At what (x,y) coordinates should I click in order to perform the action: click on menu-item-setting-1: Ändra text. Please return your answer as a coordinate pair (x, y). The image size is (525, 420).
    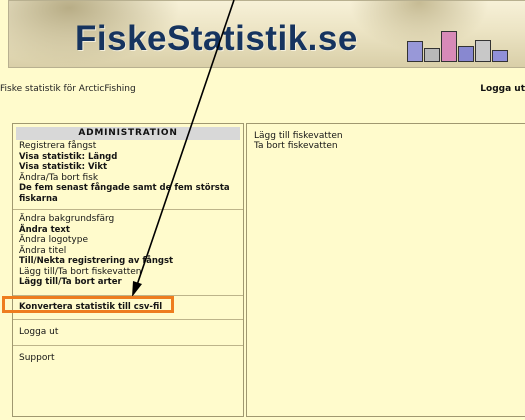
    Looking at the image, I should click on (128, 230).